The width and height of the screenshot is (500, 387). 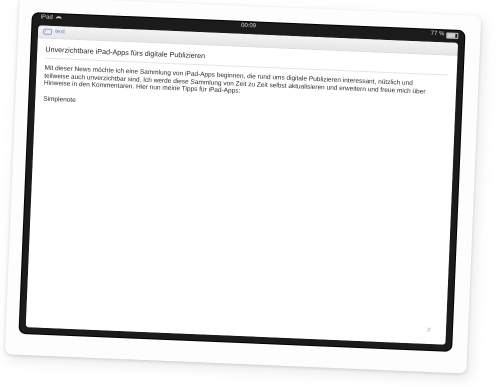 I want to click on text-link-button: text, so click(x=54, y=32).